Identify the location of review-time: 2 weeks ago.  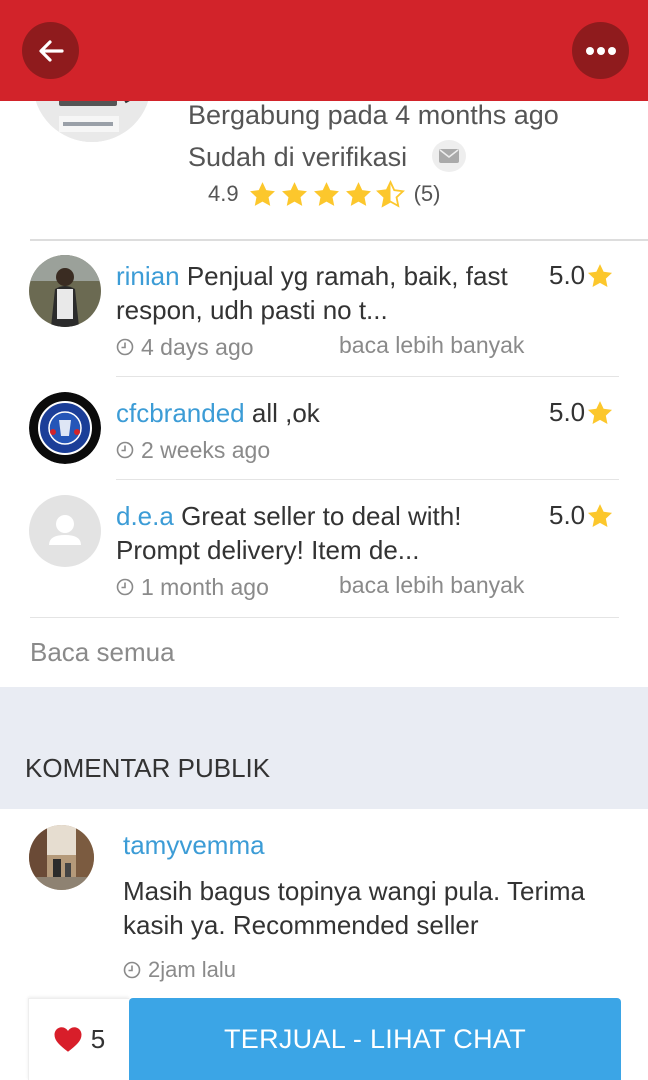
(193, 450).